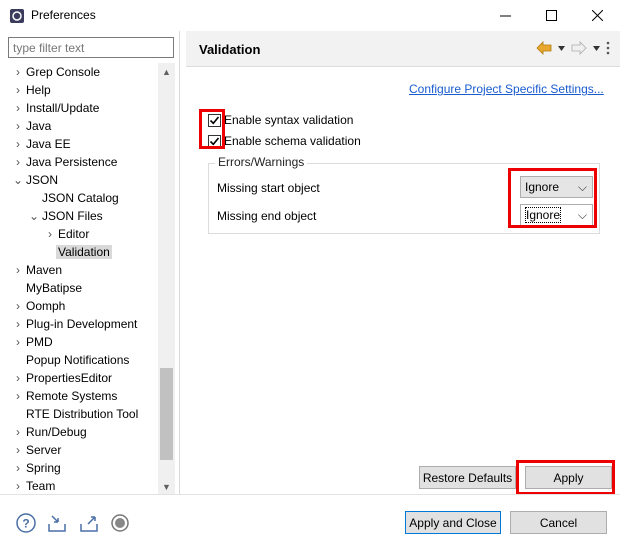 The height and width of the screenshot is (549, 620). I want to click on tree-item: Popup Notifications, so click(79, 360).